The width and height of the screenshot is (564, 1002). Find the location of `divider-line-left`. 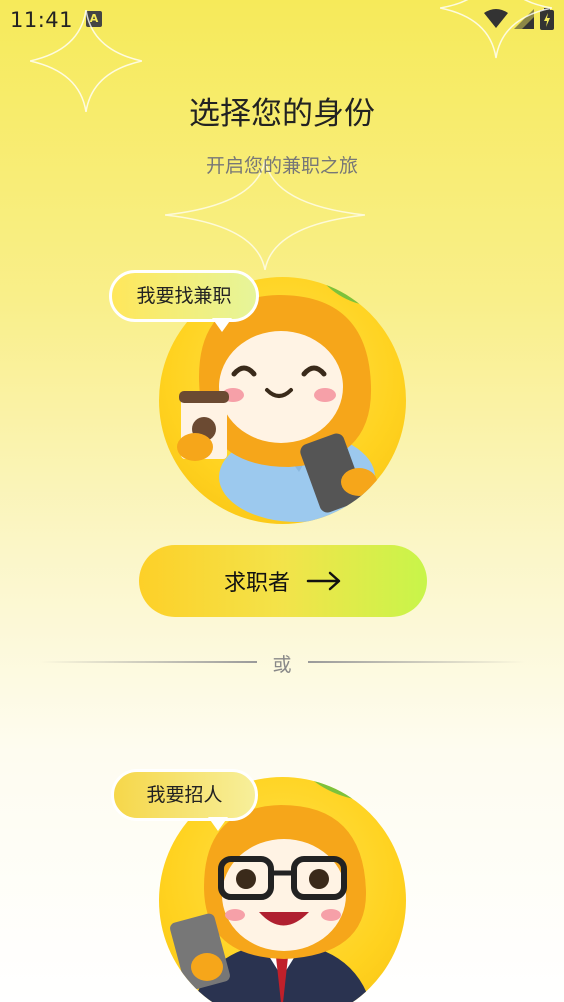

divider-line-left is located at coordinates (148, 662).